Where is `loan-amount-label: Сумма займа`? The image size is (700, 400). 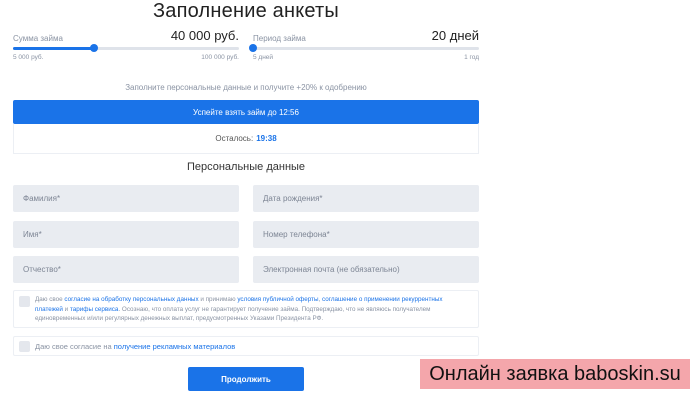
loan-amount-label: Сумма займа is located at coordinates (38, 38).